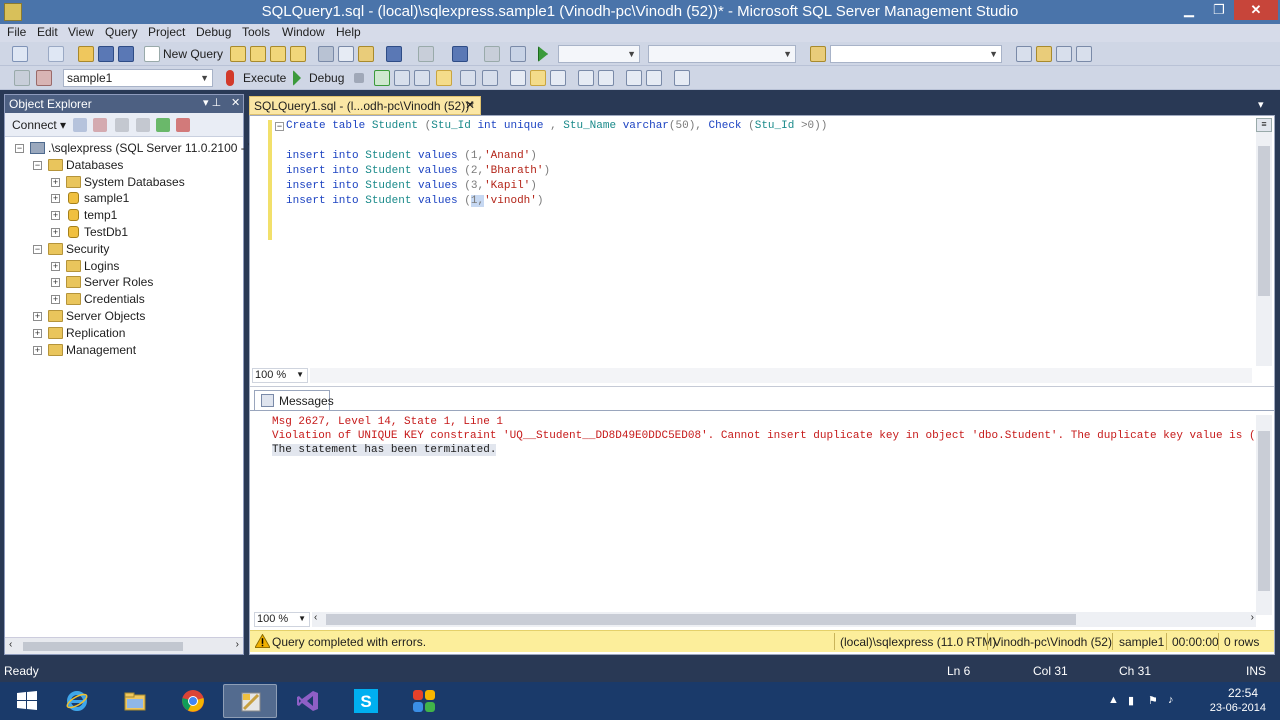 The image size is (1280, 720). Describe the element at coordinates (326, 78) in the screenshot. I see `debug-button: Debug` at that location.